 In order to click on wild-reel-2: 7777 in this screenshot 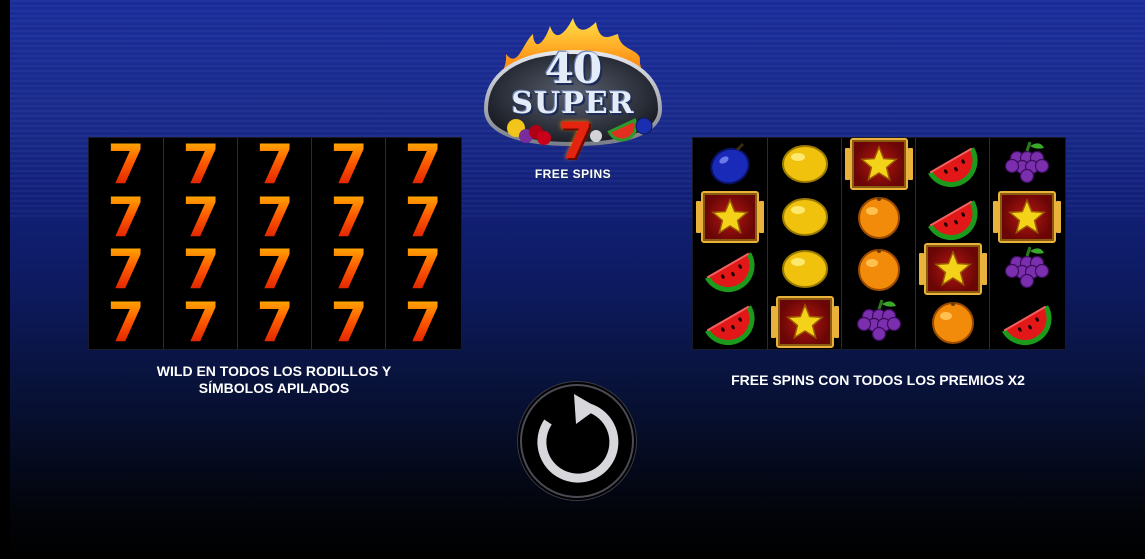, I will do `click(200, 243)`.